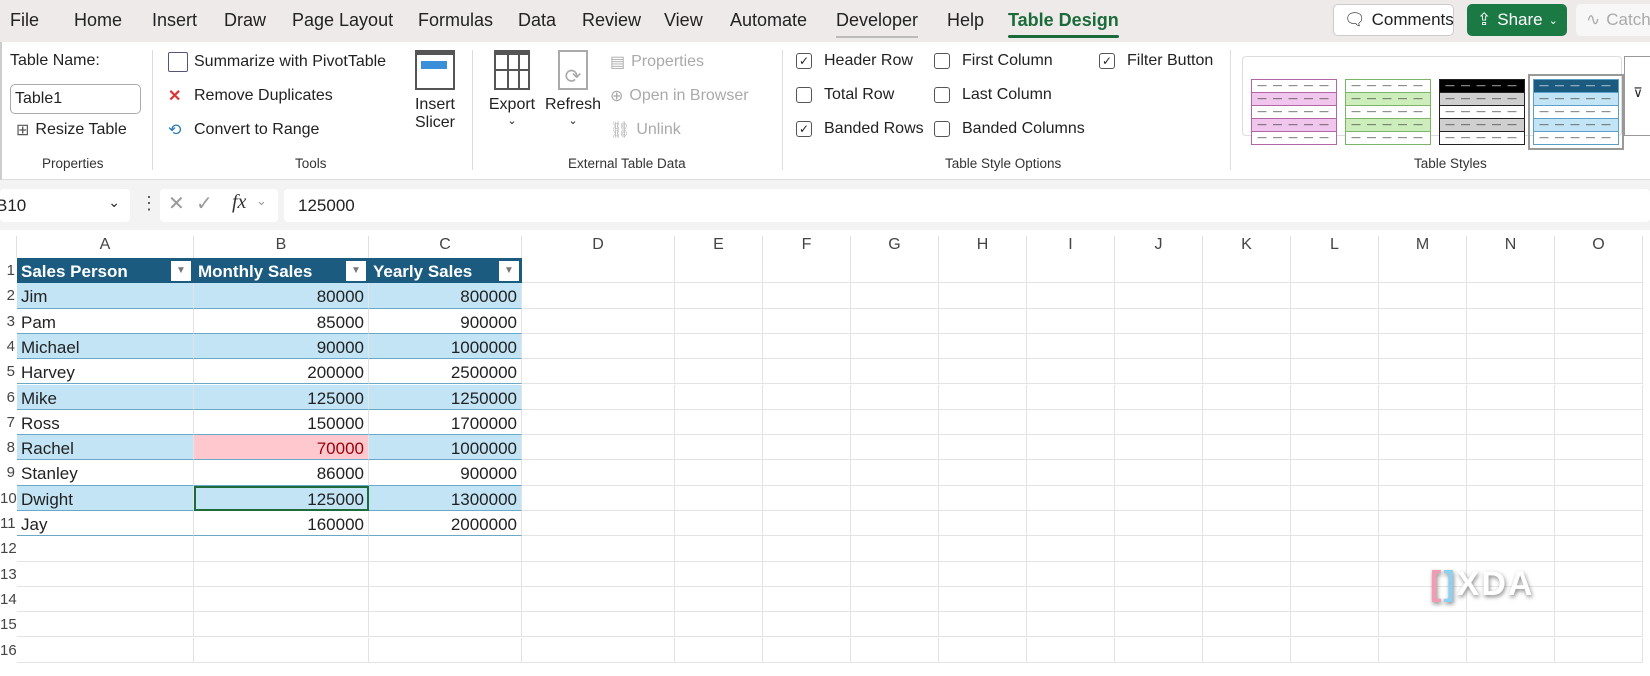 The height and width of the screenshot is (676, 1650). Describe the element at coordinates (281, 296) in the screenshot. I see `table-cell: 80000` at that location.